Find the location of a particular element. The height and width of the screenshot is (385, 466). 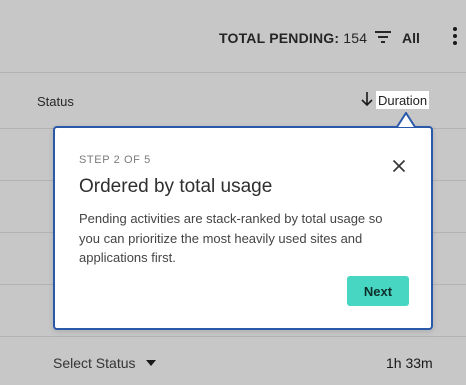

caret-down-icon is located at coordinates (151, 363).